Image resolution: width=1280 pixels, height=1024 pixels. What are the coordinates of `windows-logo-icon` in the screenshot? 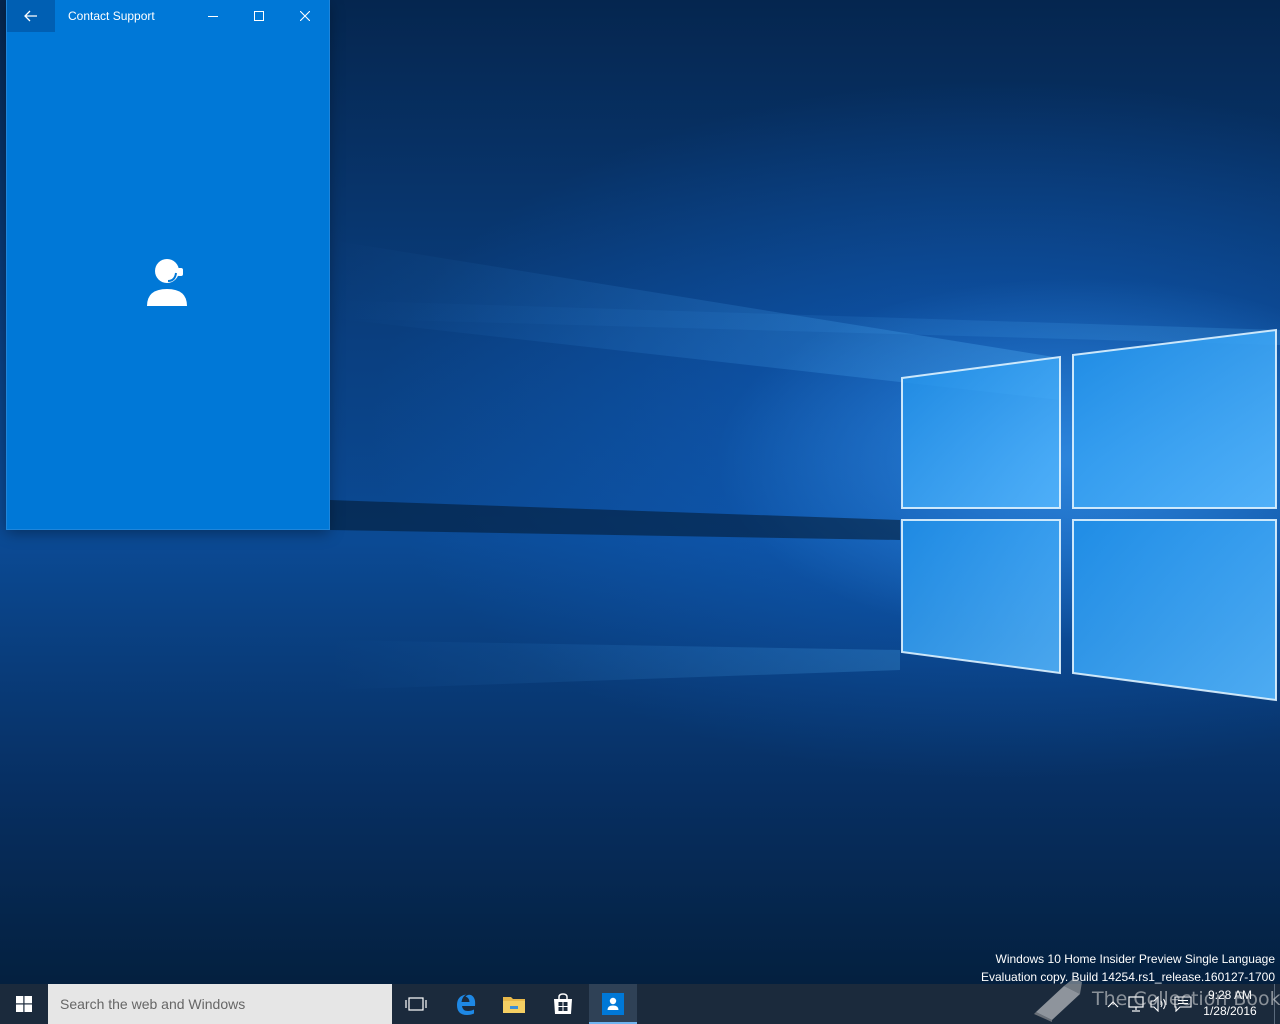 It's located at (24, 1004).